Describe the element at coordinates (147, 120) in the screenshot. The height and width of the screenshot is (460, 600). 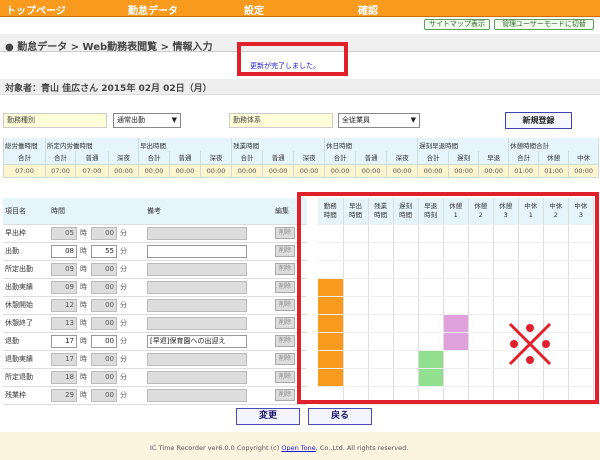
I see `work-type-select: 通常出勤 ▼` at that location.